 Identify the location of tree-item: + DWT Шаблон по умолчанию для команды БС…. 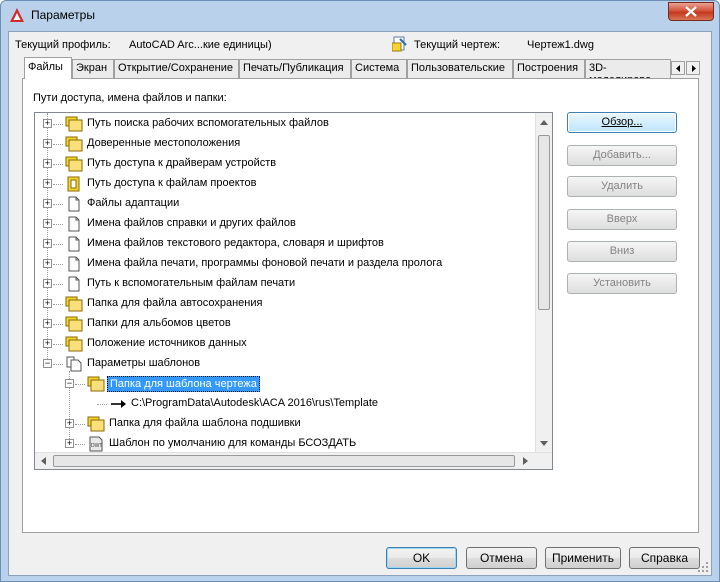
(285, 444).